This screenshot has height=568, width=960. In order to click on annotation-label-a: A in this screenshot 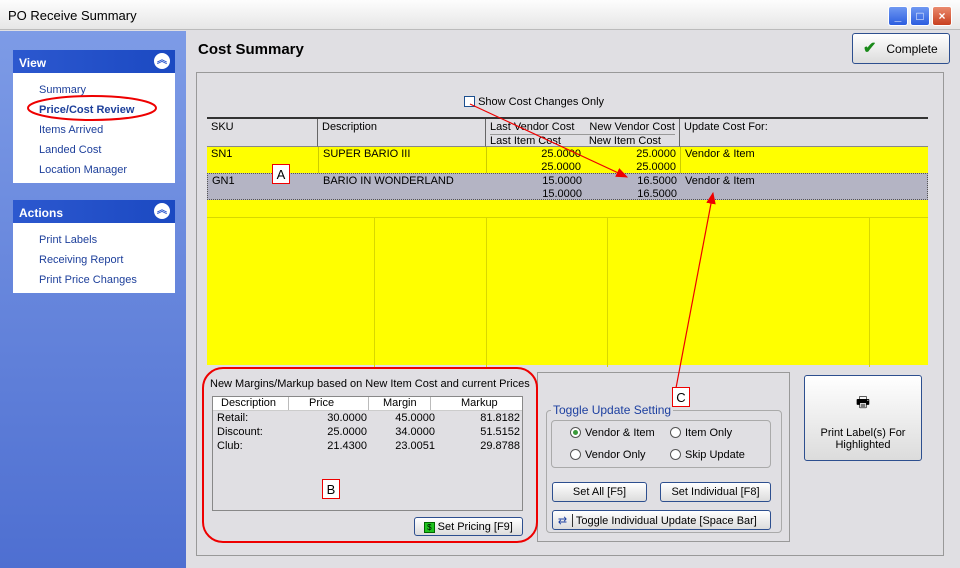, I will do `click(281, 174)`.